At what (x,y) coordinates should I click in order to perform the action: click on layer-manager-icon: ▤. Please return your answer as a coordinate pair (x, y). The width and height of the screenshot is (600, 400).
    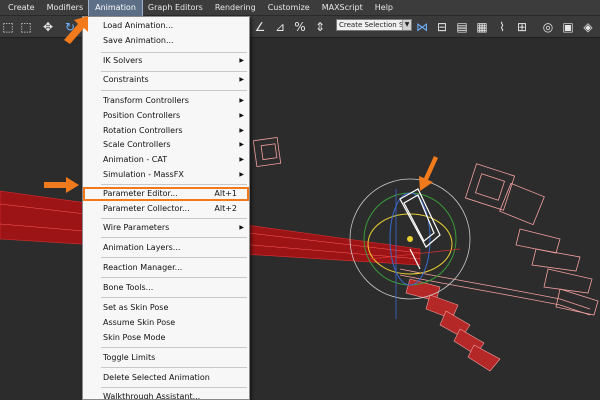
    Looking at the image, I should click on (462, 27).